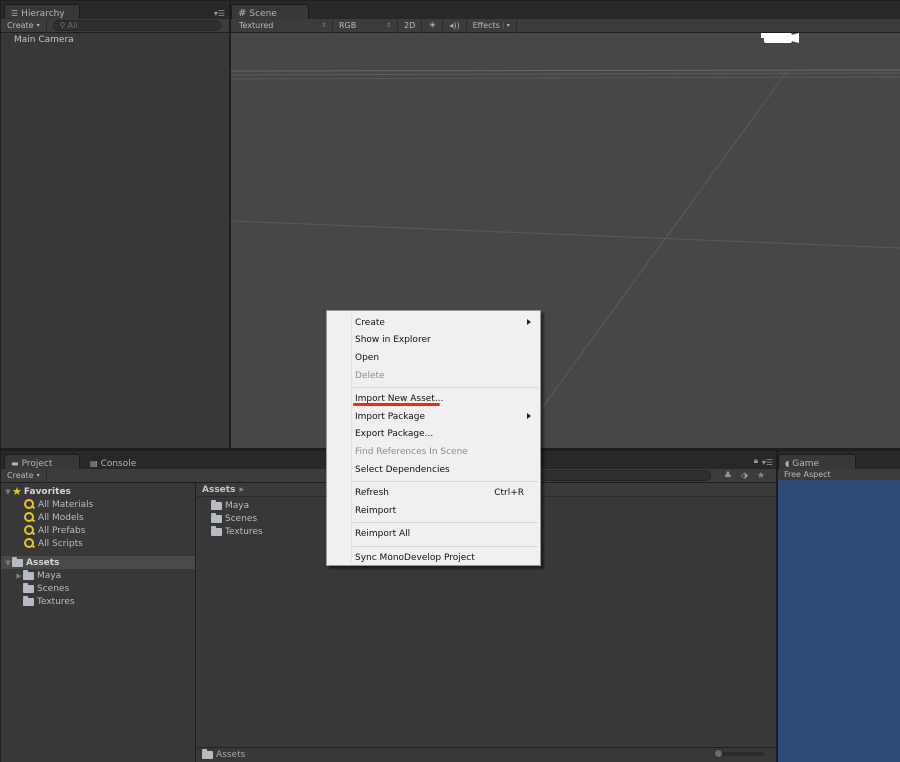 The height and width of the screenshot is (762, 900). What do you see at coordinates (433, 341) in the screenshot?
I see `menu-item-show-in-explorer: Show in Explorer` at bounding box center [433, 341].